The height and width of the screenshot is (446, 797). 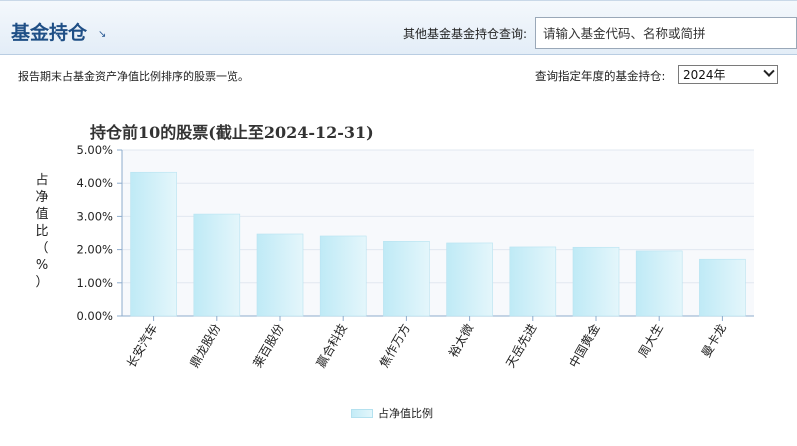 What do you see at coordinates (94, 250) in the screenshot?
I see `y-tick-label: 2.00%` at bounding box center [94, 250].